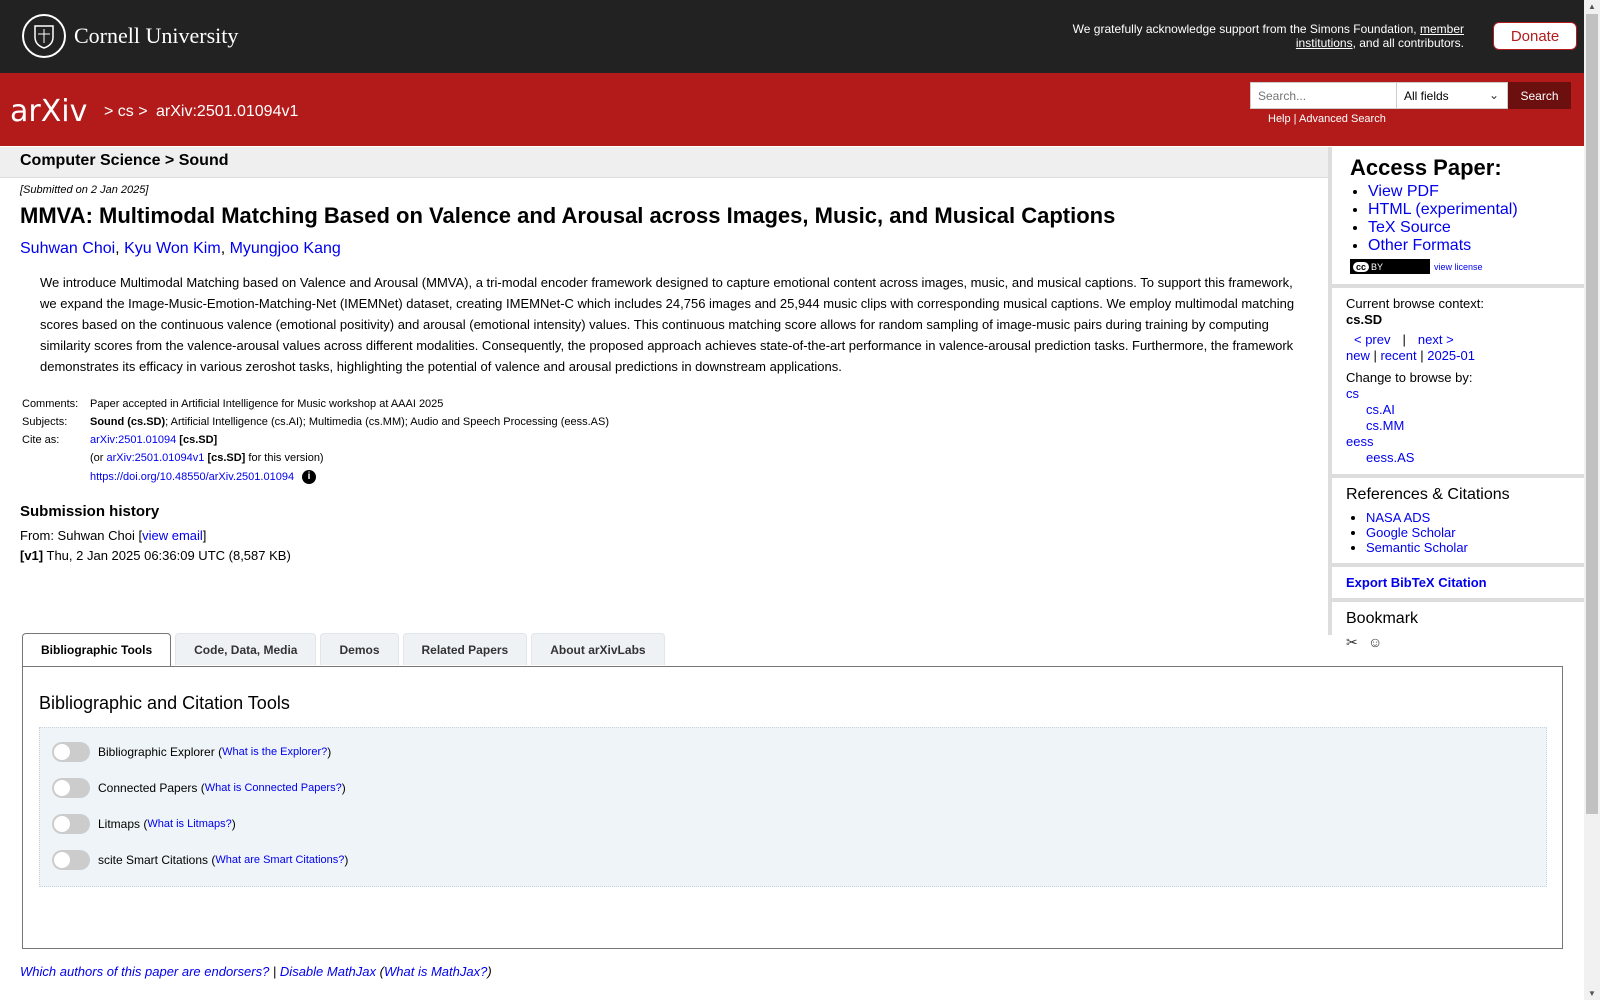  Describe the element at coordinates (1403, 191) in the screenshot. I see `view-pdf-link: View PDF` at that location.